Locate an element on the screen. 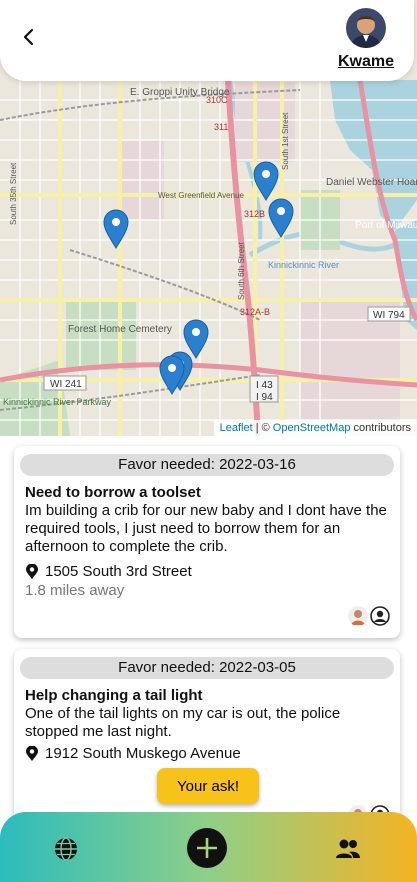 This screenshot has height=882, width=417. nav-people-button is located at coordinates (348, 851).